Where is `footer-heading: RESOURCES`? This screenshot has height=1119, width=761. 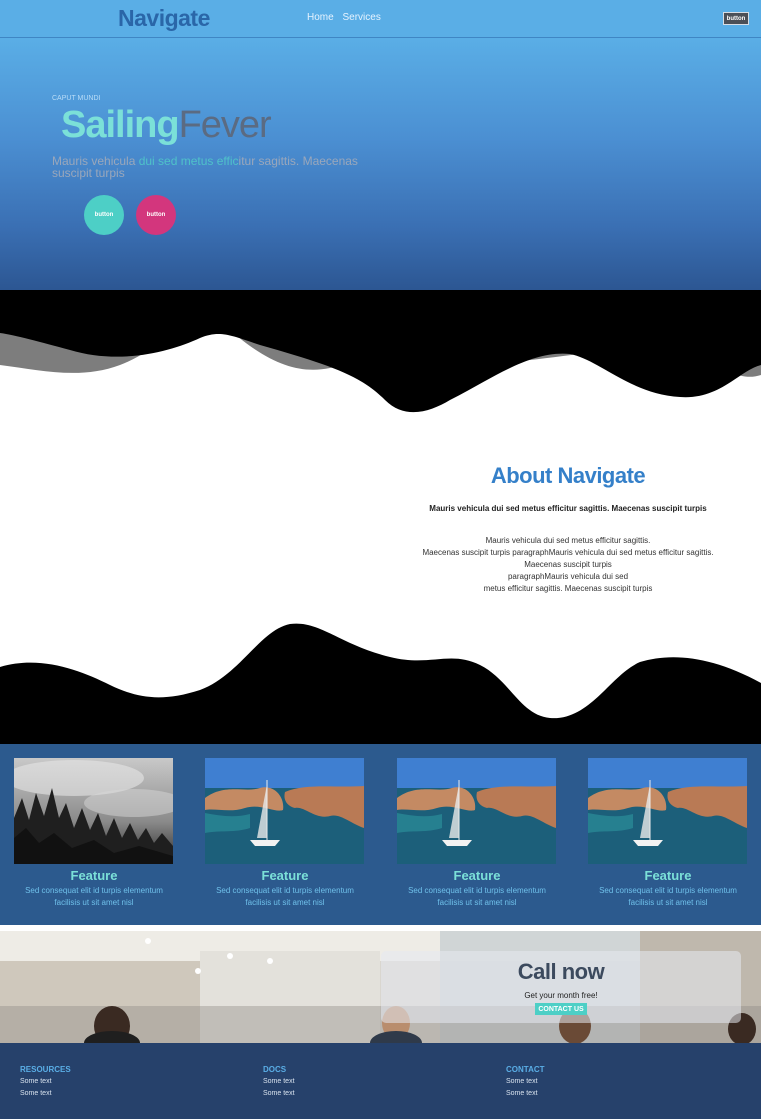 footer-heading: RESOURCES is located at coordinates (45, 1069).